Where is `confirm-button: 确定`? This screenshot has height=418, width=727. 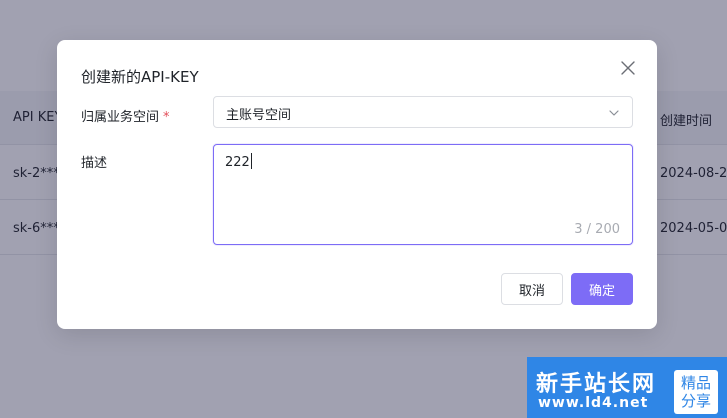
confirm-button: 确定 is located at coordinates (602, 289).